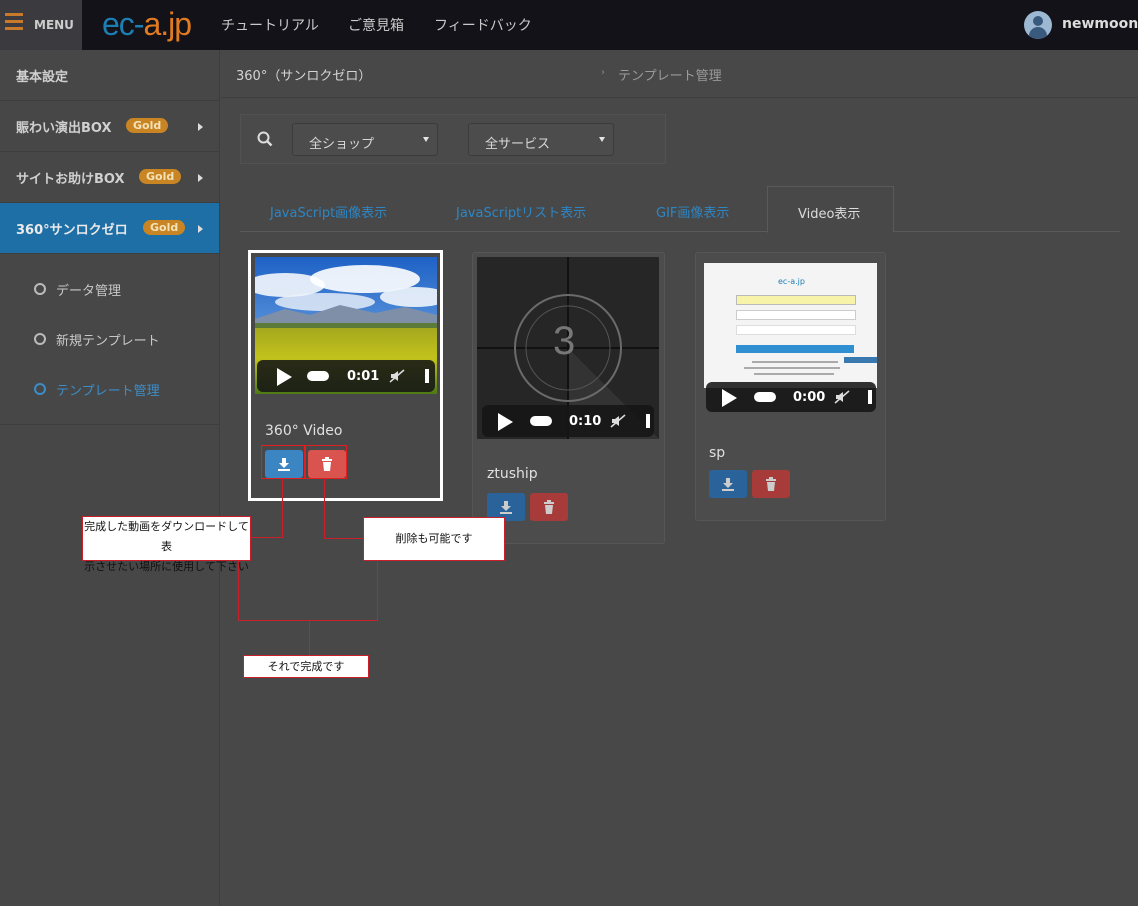 This screenshot has width=1138, height=906. What do you see at coordinates (830, 209) in the screenshot?
I see `tab-video: Video表示` at bounding box center [830, 209].